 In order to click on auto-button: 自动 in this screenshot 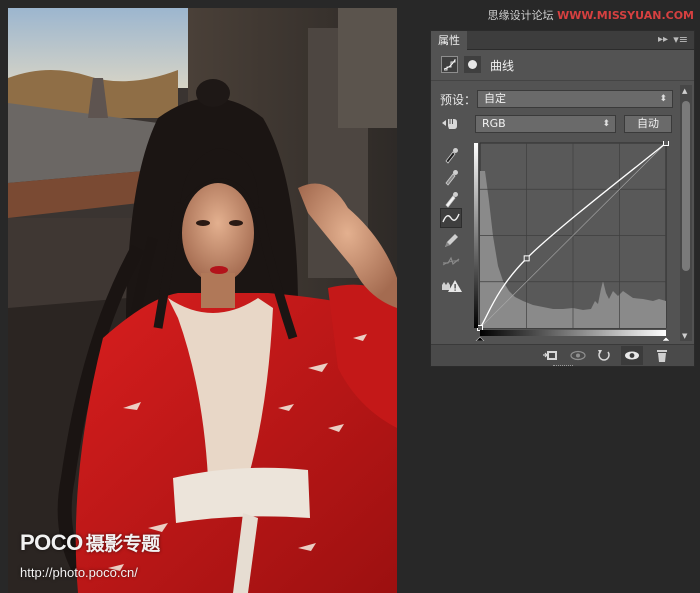, I will do `click(648, 124)`.